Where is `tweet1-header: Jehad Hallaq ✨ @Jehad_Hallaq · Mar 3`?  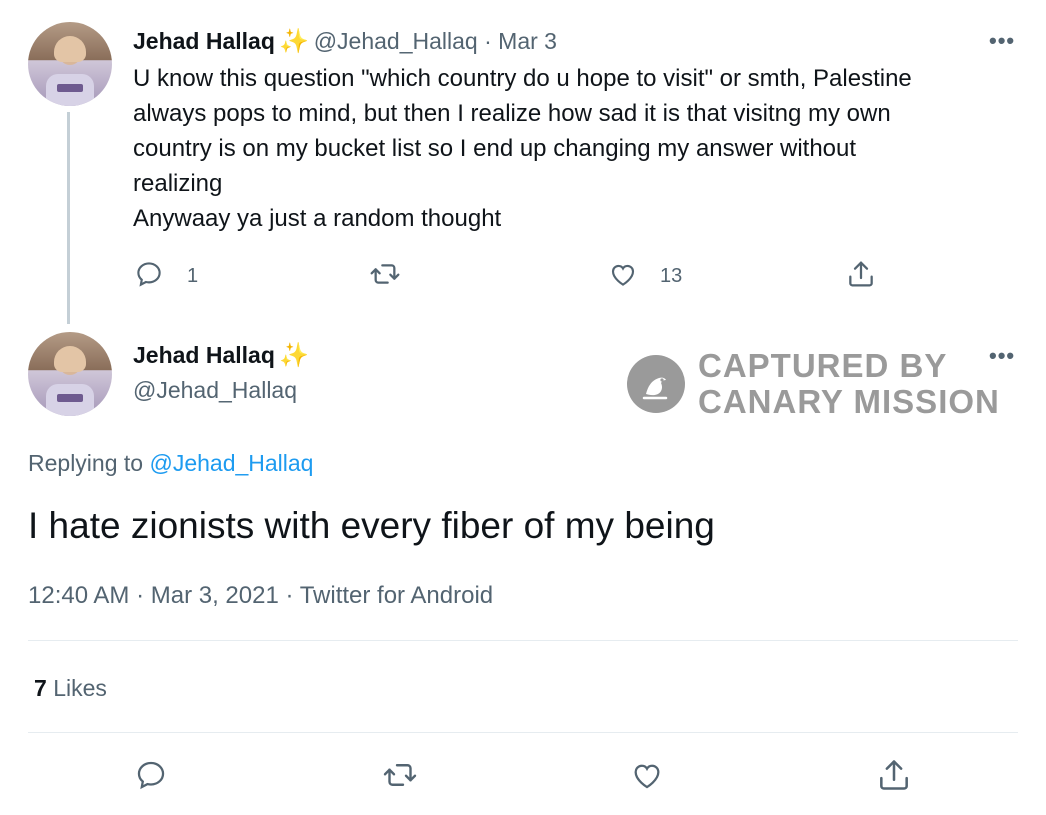 tweet1-header: Jehad Hallaq ✨ @Jehad_Hallaq · Mar 3 is located at coordinates (345, 41).